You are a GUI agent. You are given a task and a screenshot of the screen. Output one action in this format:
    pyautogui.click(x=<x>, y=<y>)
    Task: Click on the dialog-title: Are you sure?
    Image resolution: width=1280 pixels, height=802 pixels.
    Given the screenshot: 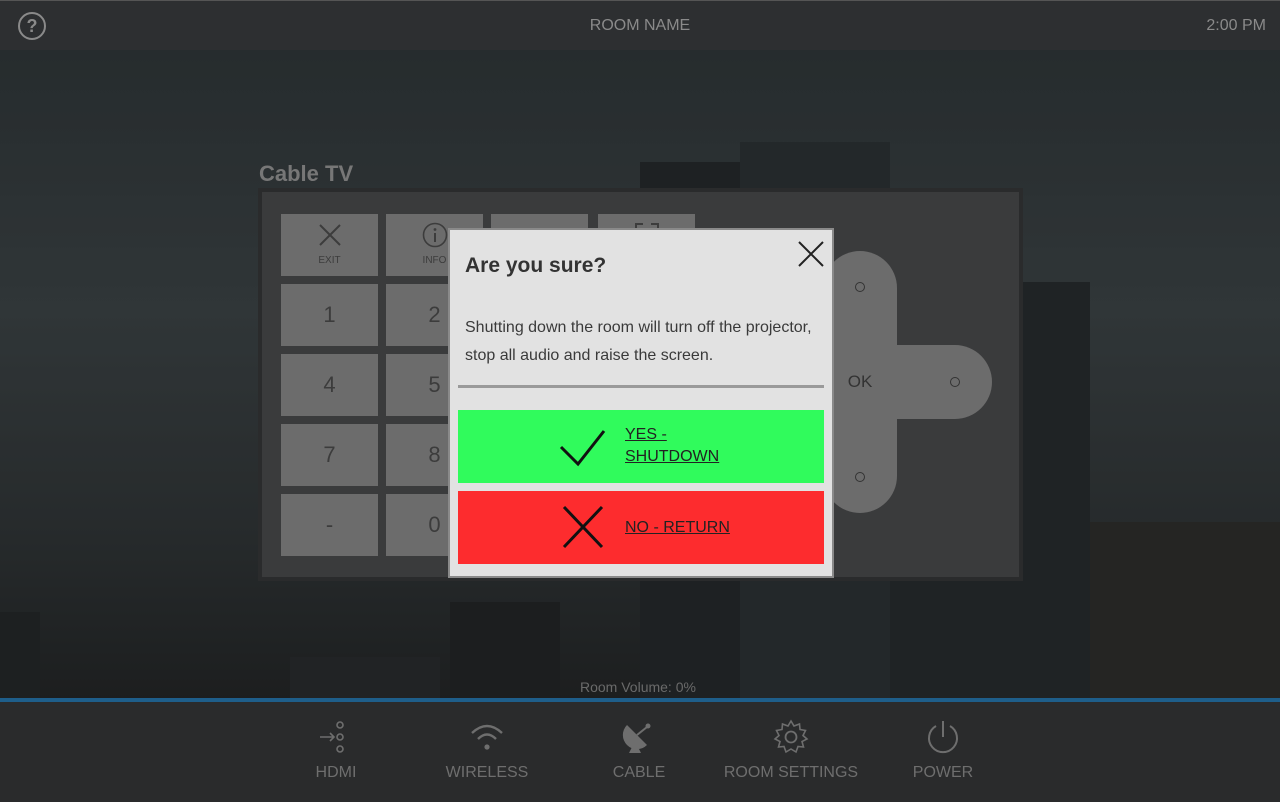 What is the action you would take?
    pyautogui.click(x=536, y=265)
    